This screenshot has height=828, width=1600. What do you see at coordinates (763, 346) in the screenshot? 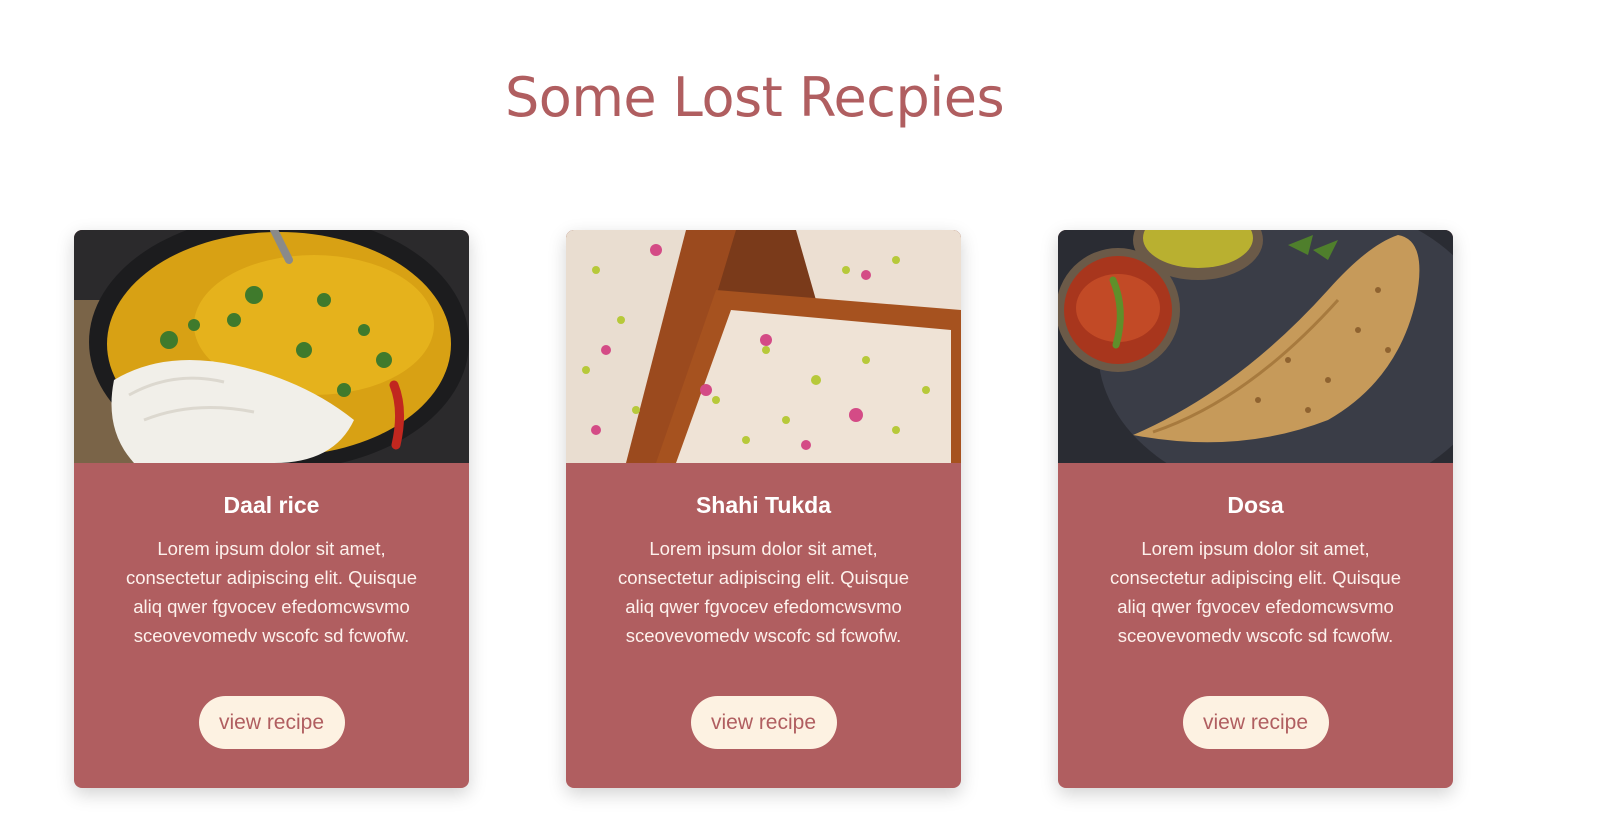
I see `shahi-tukda-photo` at bounding box center [763, 346].